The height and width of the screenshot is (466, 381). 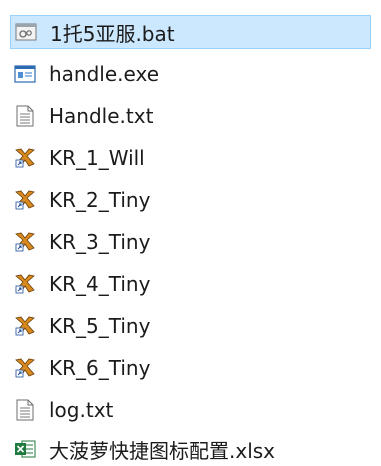 What do you see at coordinates (100, 242) in the screenshot?
I see `file-name: KR_3_Tiny` at bounding box center [100, 242].